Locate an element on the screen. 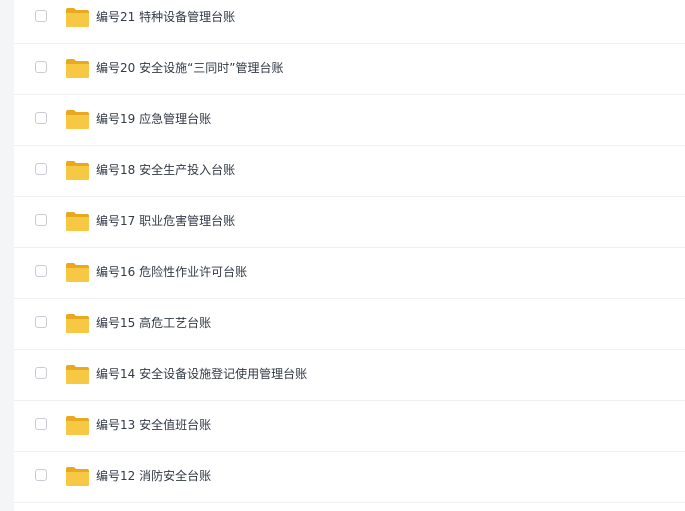  list-item: 编号19 应急管理台账 is located at coordinates (349, 120).